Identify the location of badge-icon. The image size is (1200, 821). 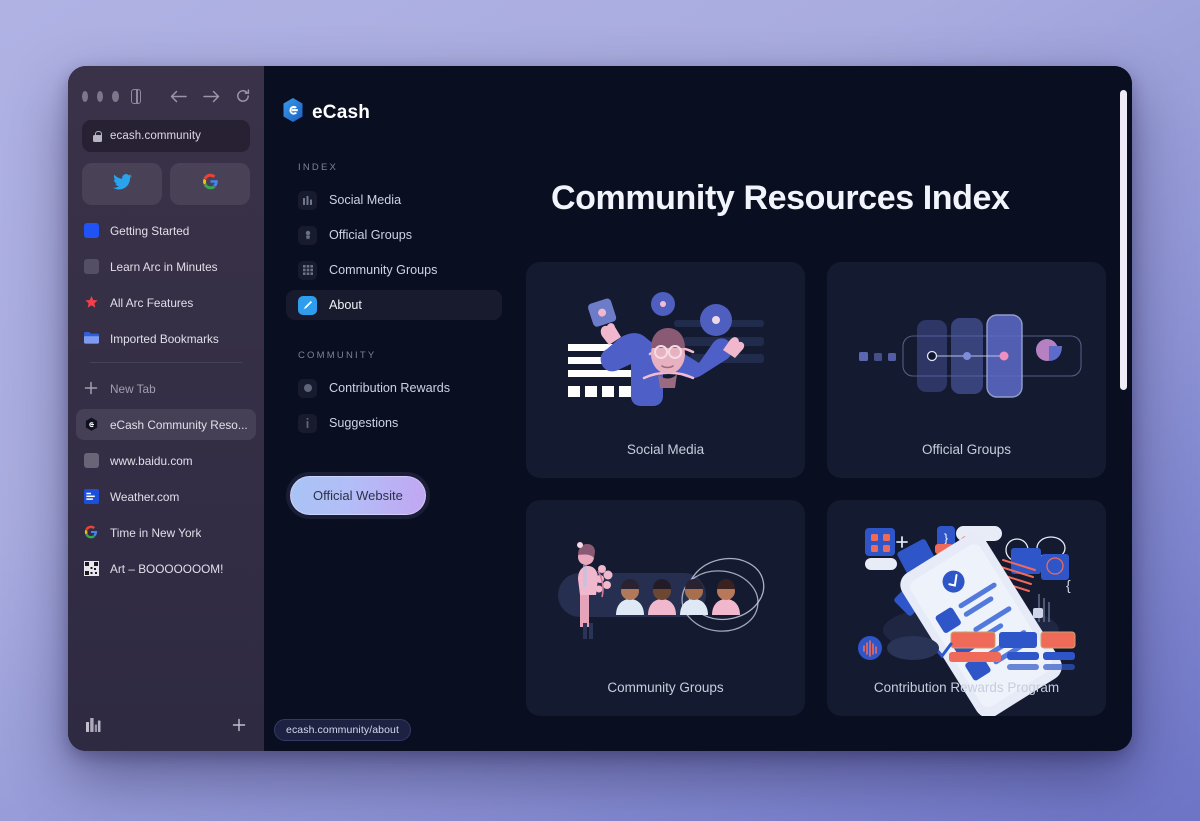
(307, 235).